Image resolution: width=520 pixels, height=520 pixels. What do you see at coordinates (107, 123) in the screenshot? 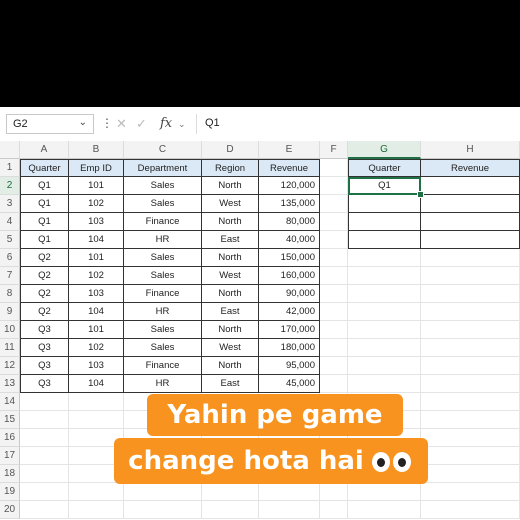
I see `more-icon: ⋮` at bounding box center [107, 123].